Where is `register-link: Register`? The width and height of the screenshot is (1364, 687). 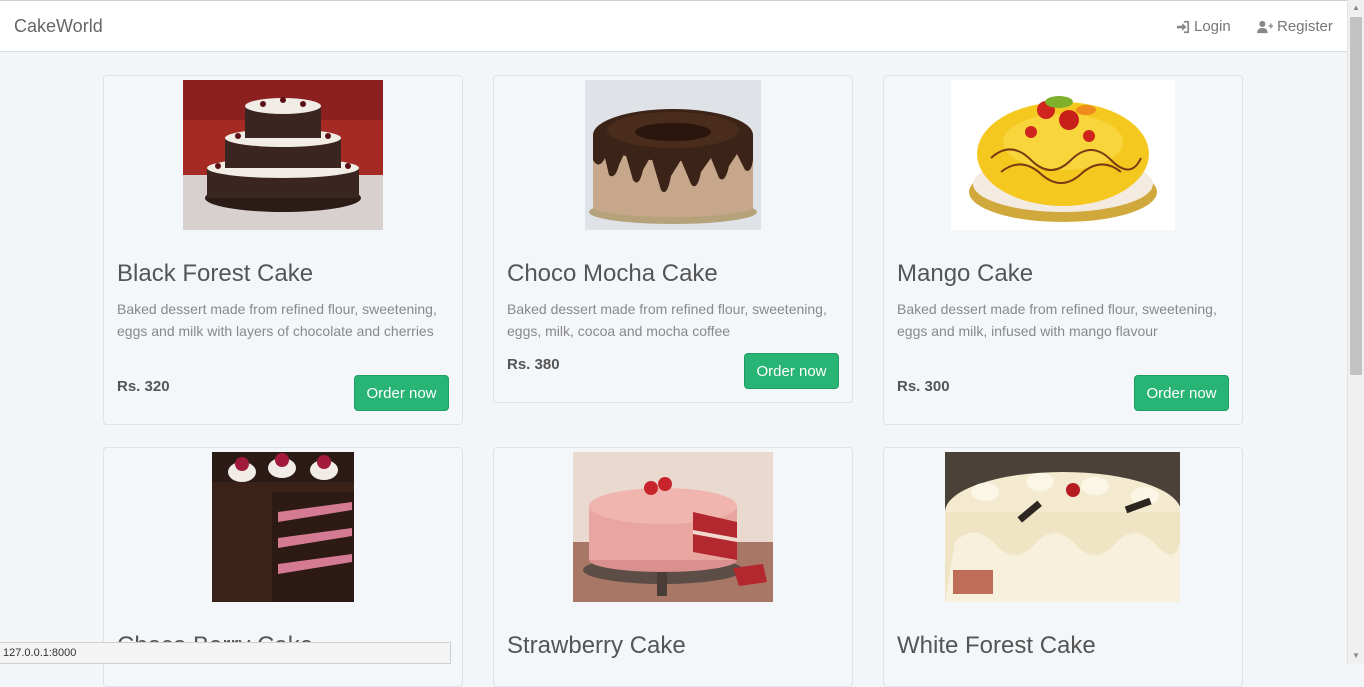
register-link: Register is located at coordinates (1295, 26).